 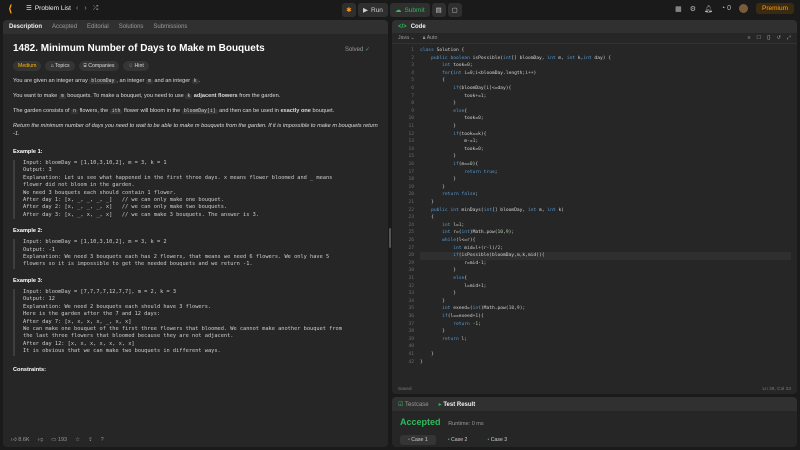 I want to click on tab-editorial: Editorial, so click(x=98, y=27).